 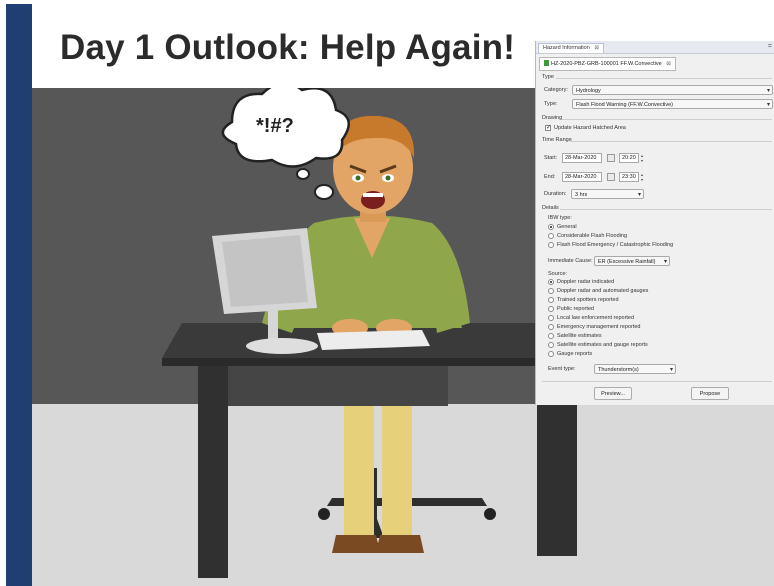 I want to click on source-option-label: Emergency management reported, so click(x=599, y=327).